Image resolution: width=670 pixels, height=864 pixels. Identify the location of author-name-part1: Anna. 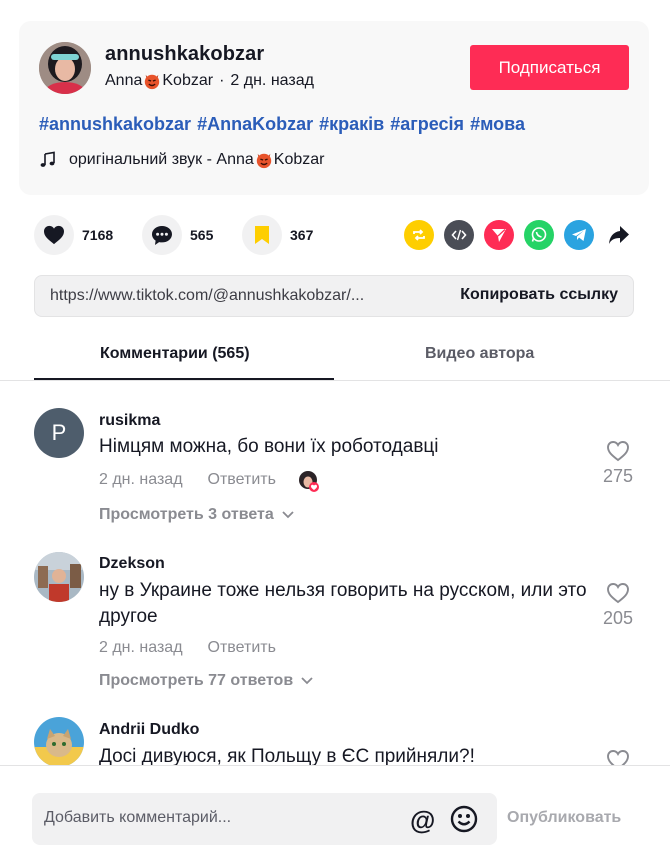
(124, 80).